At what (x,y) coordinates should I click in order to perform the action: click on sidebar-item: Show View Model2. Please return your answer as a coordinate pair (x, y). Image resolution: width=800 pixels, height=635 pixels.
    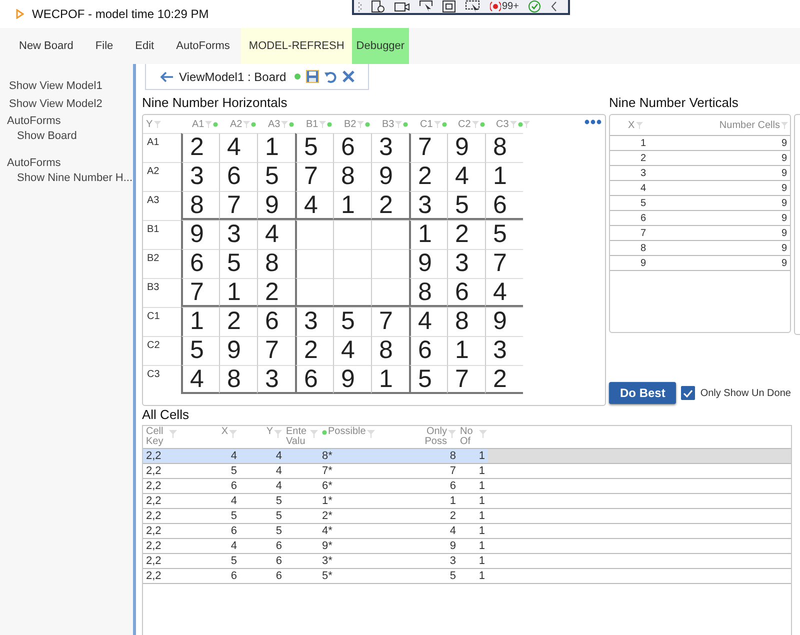
    Looking at the image, I should click on (66, 104).